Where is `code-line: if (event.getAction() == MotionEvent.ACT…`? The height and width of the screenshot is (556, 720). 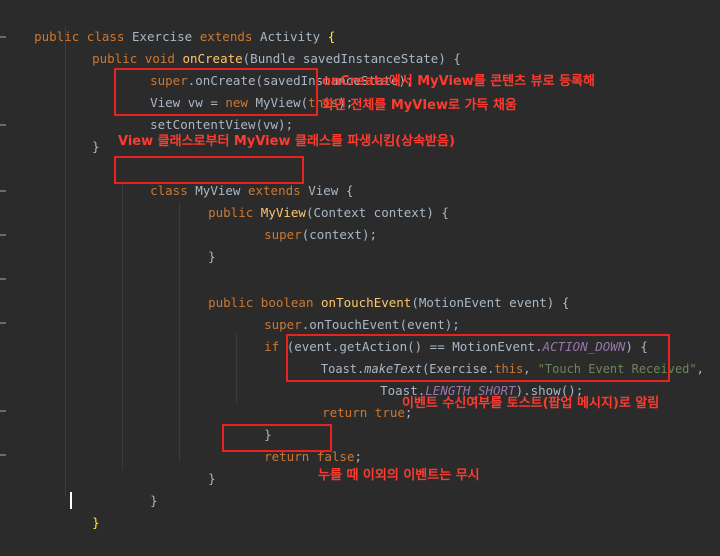
code-line: if (event.getAction() == MotionEvent.ACT… is located at coordinates (441, 334).